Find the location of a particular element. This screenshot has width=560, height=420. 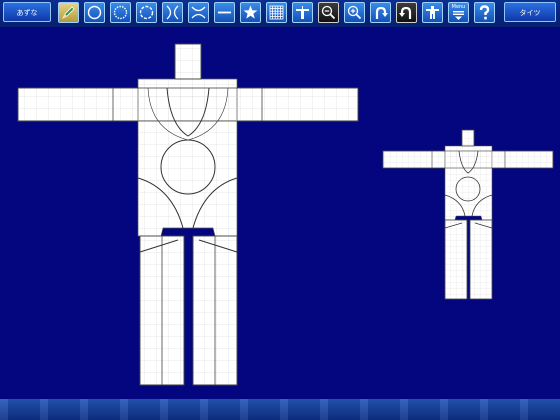

redo-tool is located at coordinates (406, 12).